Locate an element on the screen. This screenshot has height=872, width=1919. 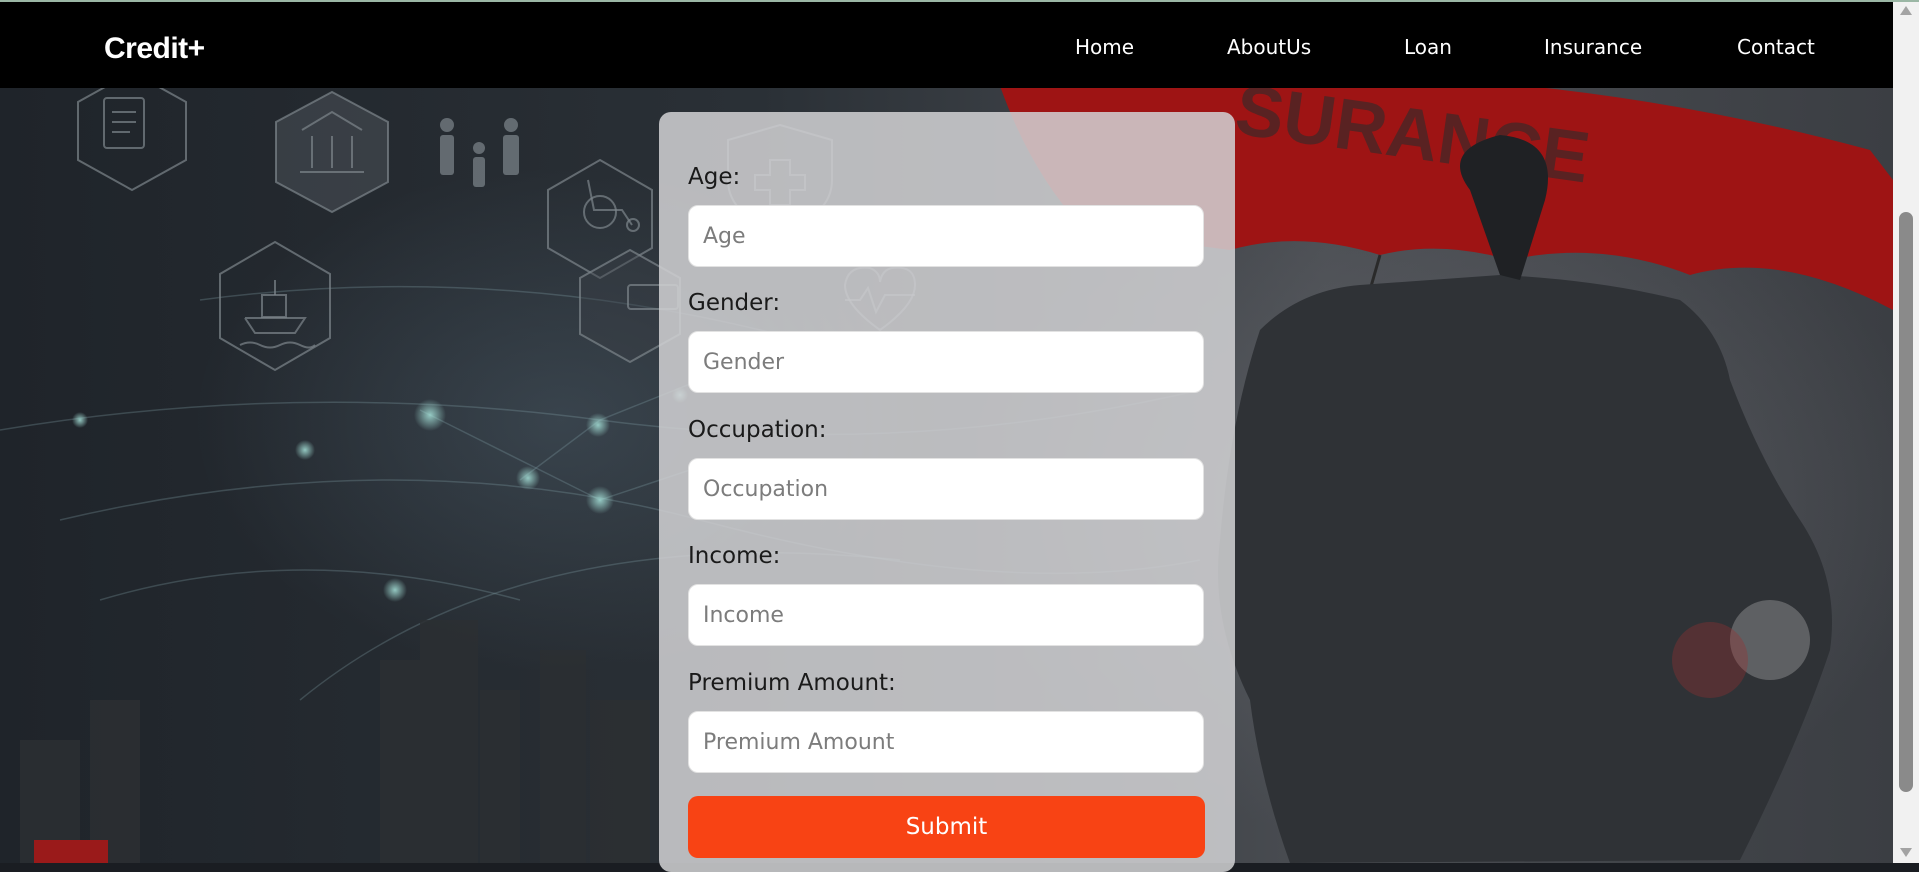
age-label: Age: is located at coordinates (714, 177).